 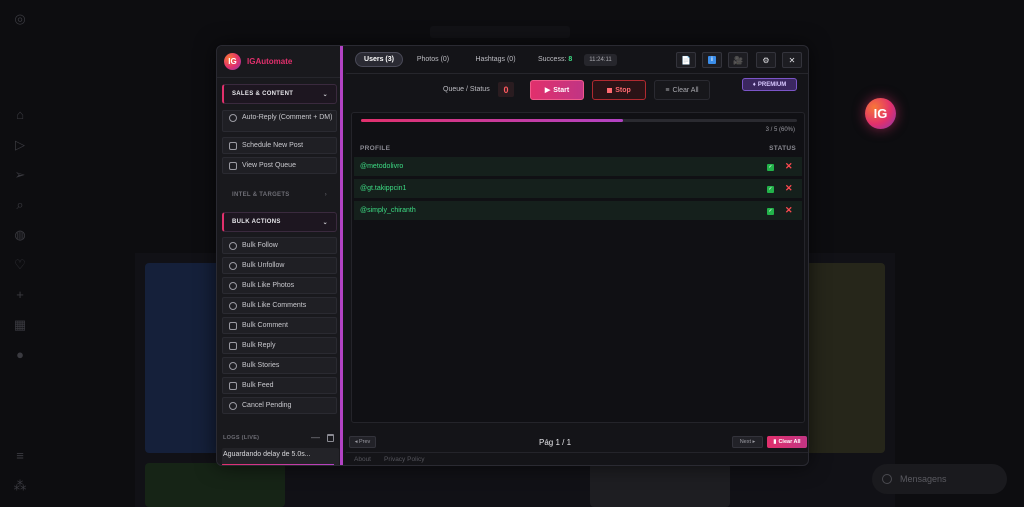 I want to click on settings-button: ⚙, so click(x=766, y=60).